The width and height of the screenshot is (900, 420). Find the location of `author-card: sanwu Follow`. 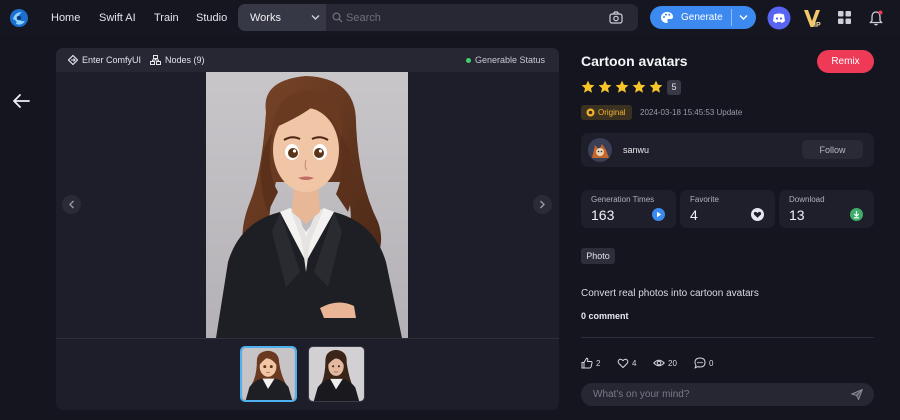

author-card: sanwu Follow is located at coordinates (727, 150).